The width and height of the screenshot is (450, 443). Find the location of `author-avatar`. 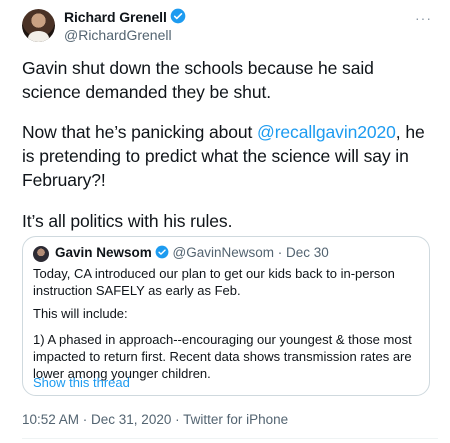

author-avatar is located at coordinates (38, 25).